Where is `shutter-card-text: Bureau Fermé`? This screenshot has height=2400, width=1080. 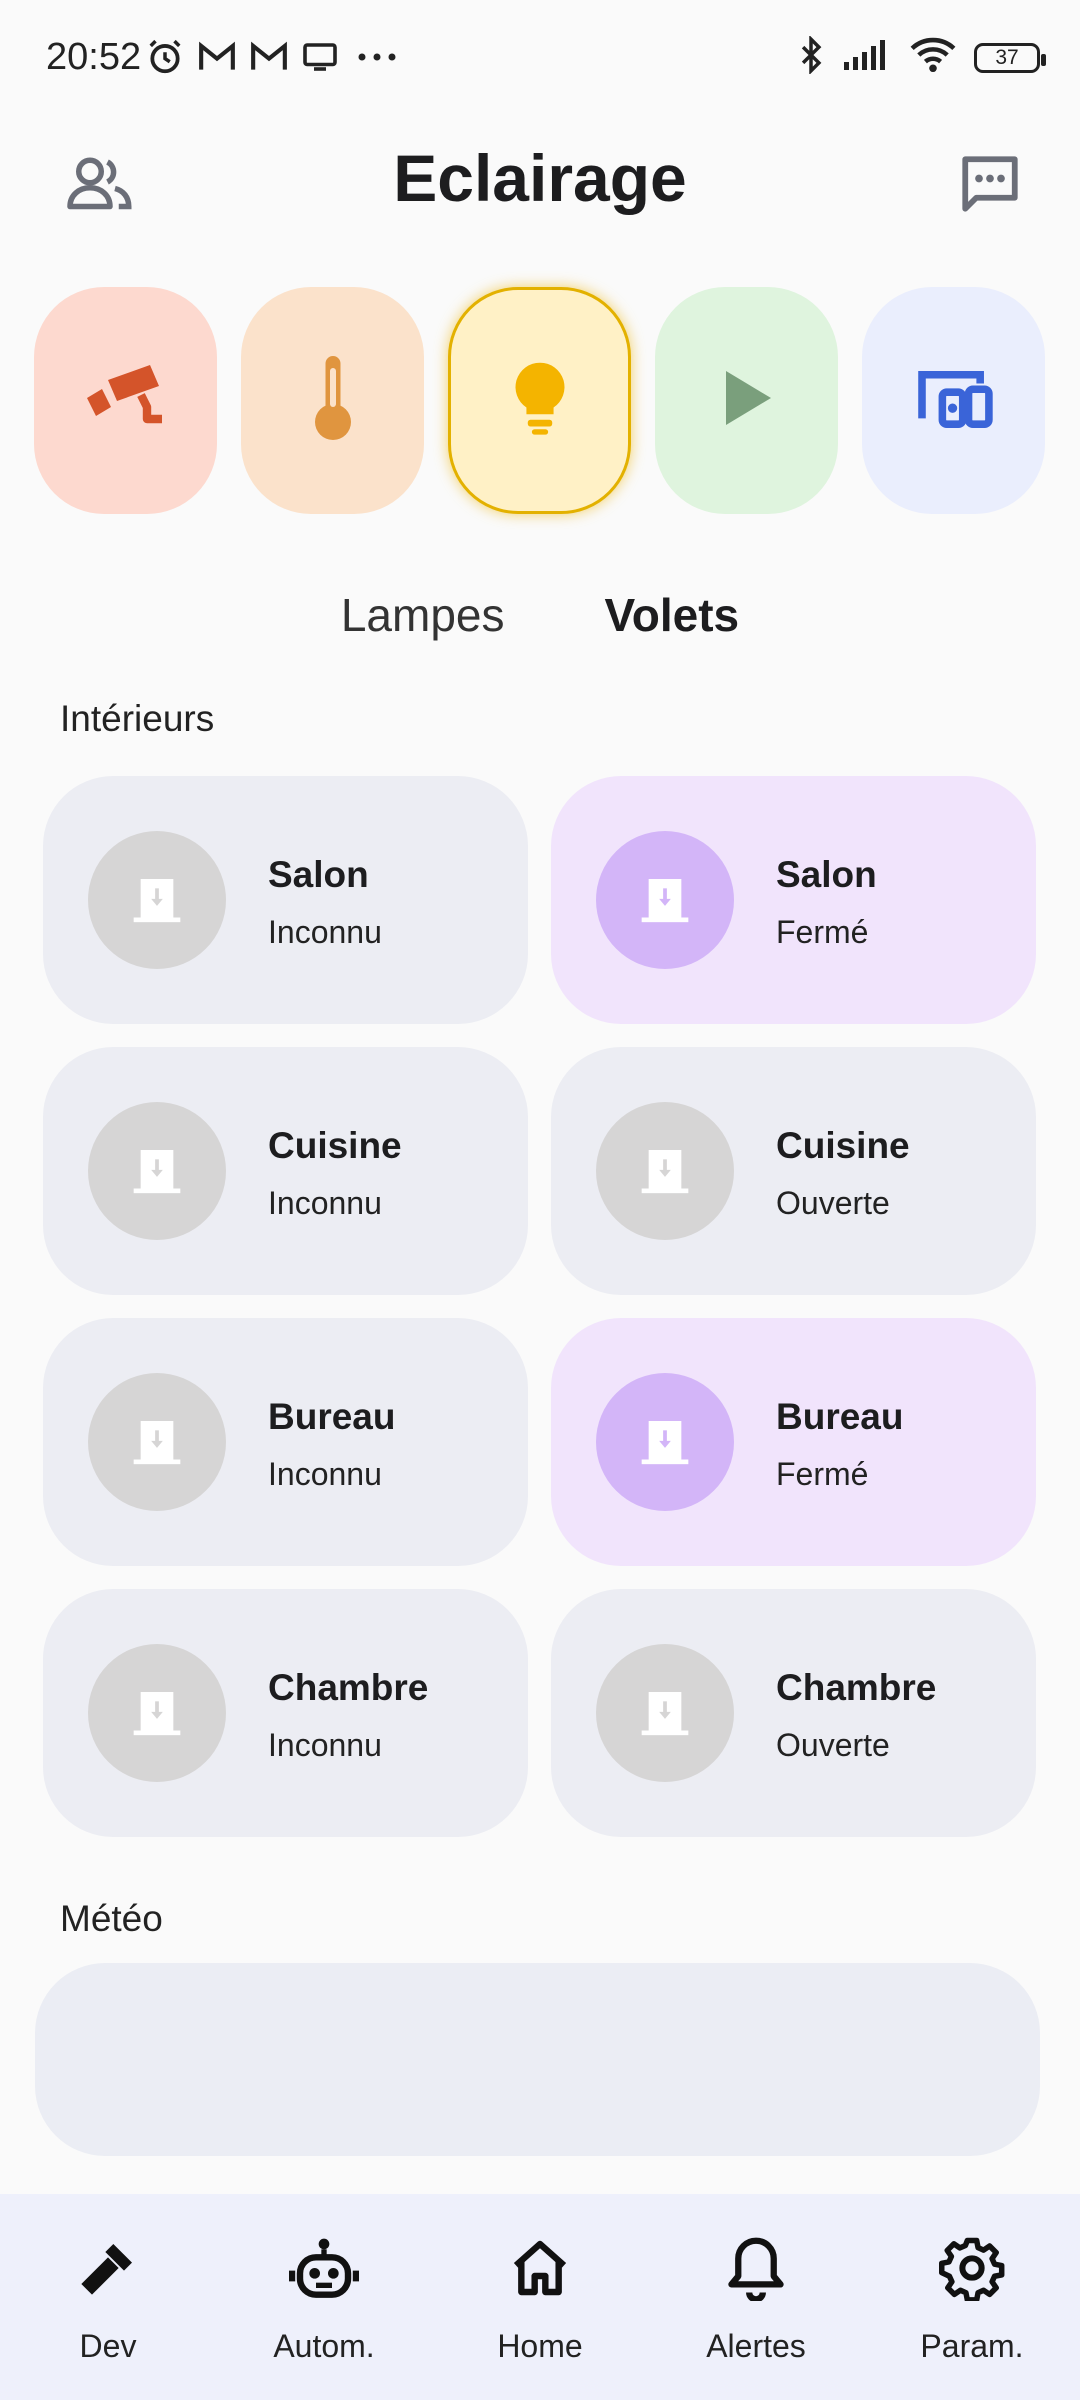 shutter-card-text: Bureau Fermé is located at coordinates (839, 1444).